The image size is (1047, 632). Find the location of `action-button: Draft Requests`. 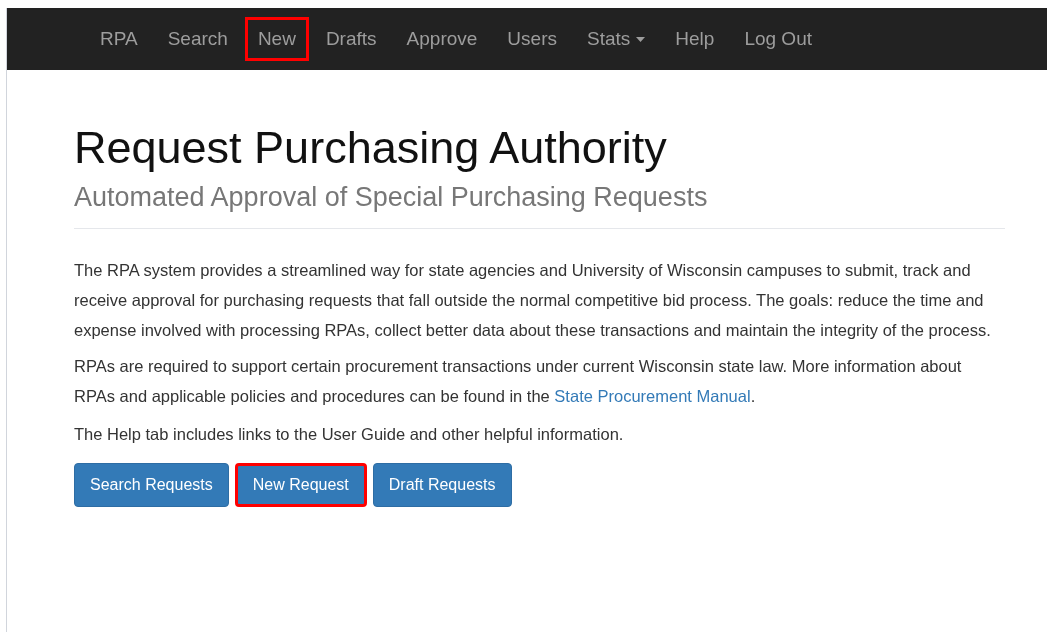

action-button: Draft Requests is located at coordinates (442, 485).